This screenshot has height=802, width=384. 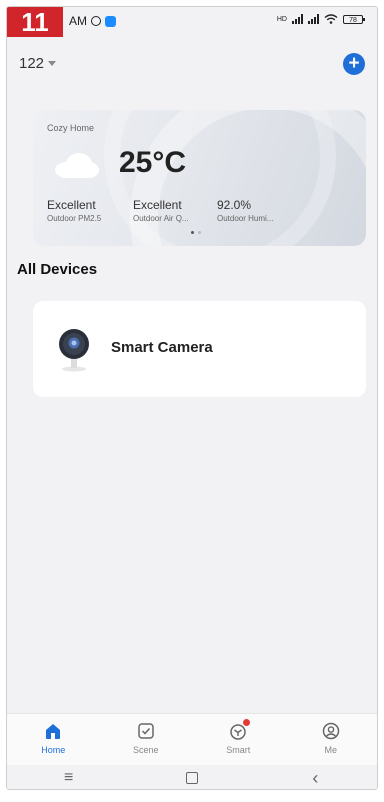 I want to click on menu-icon: ≡, so click(x=68, y=777).